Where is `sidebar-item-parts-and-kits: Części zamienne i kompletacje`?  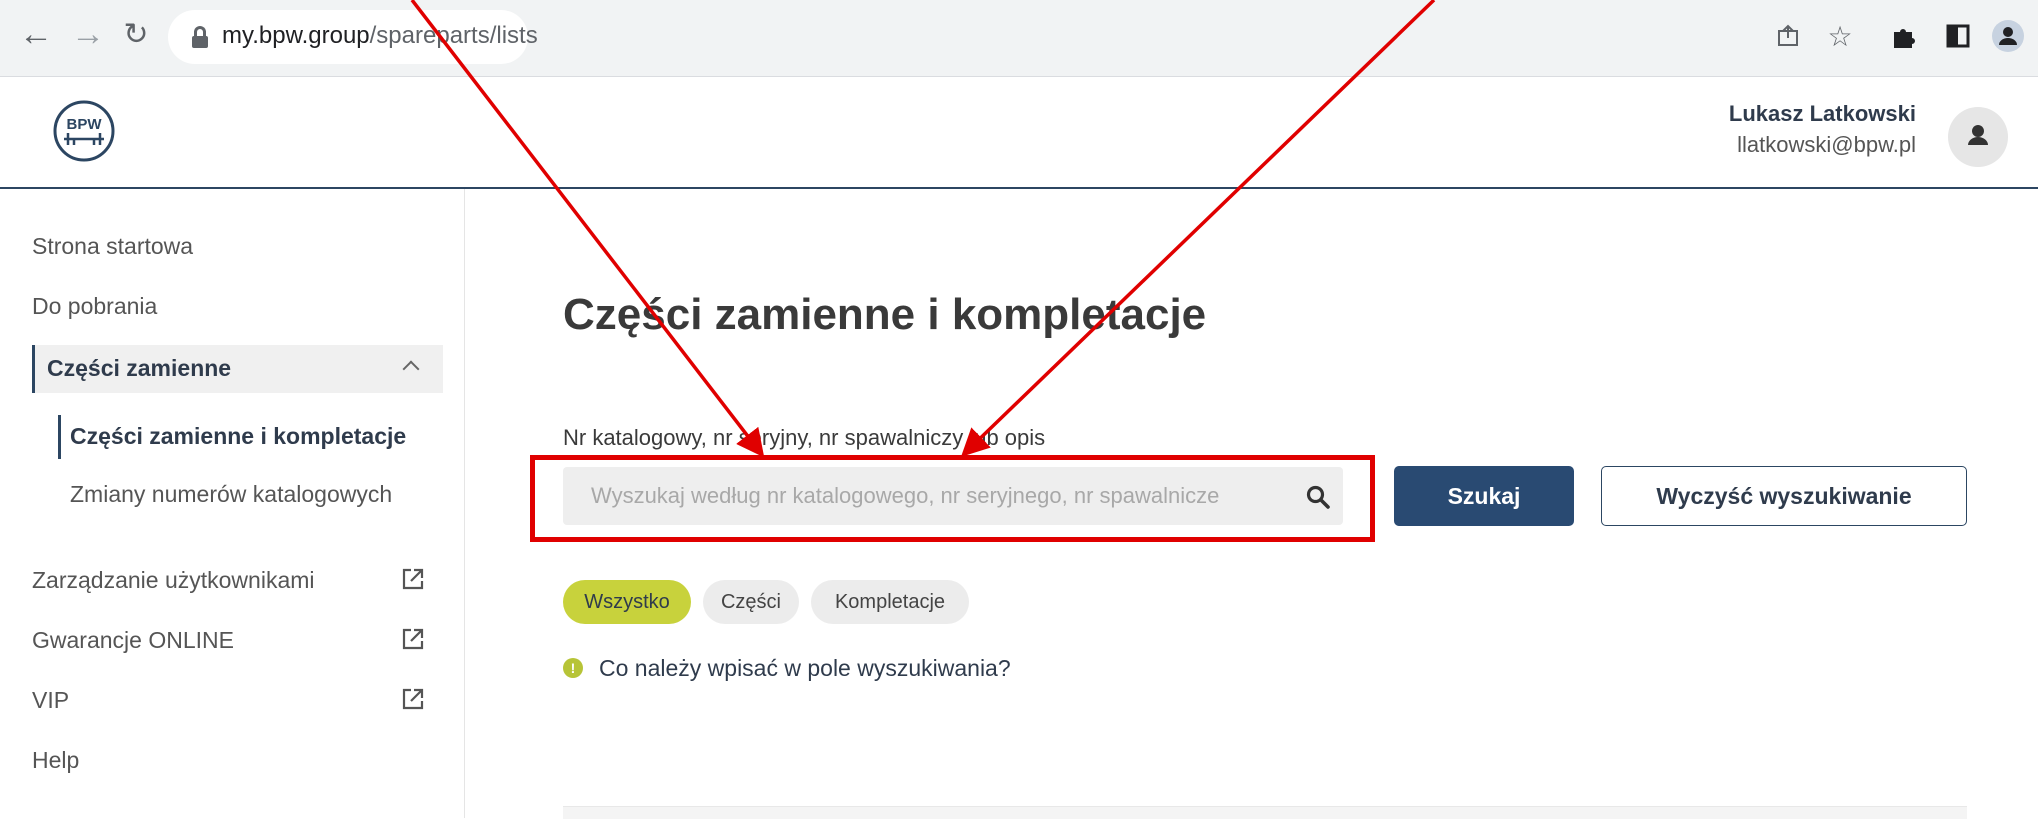 sidebar-item-parts-and-kits: Części zamienne i kompletacje is located at coordinates (238, 436).